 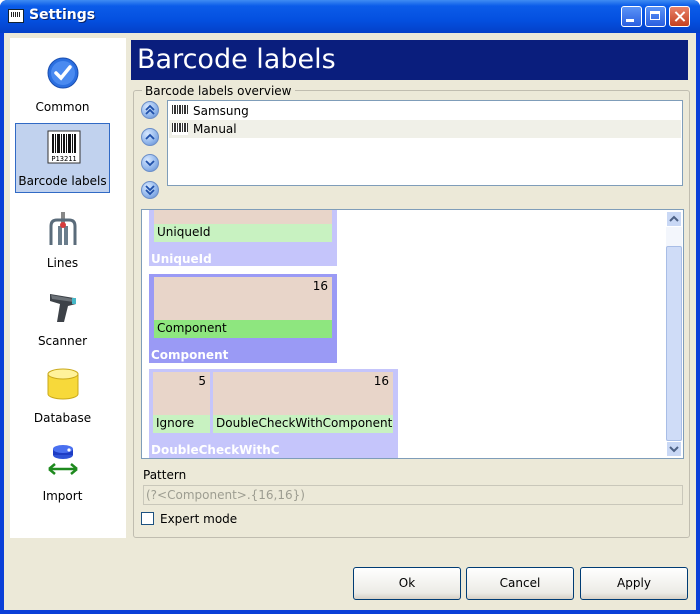 I want to click on segment-cell: 16 DoubleCheckWithComponent, so click(x=303, y=402).